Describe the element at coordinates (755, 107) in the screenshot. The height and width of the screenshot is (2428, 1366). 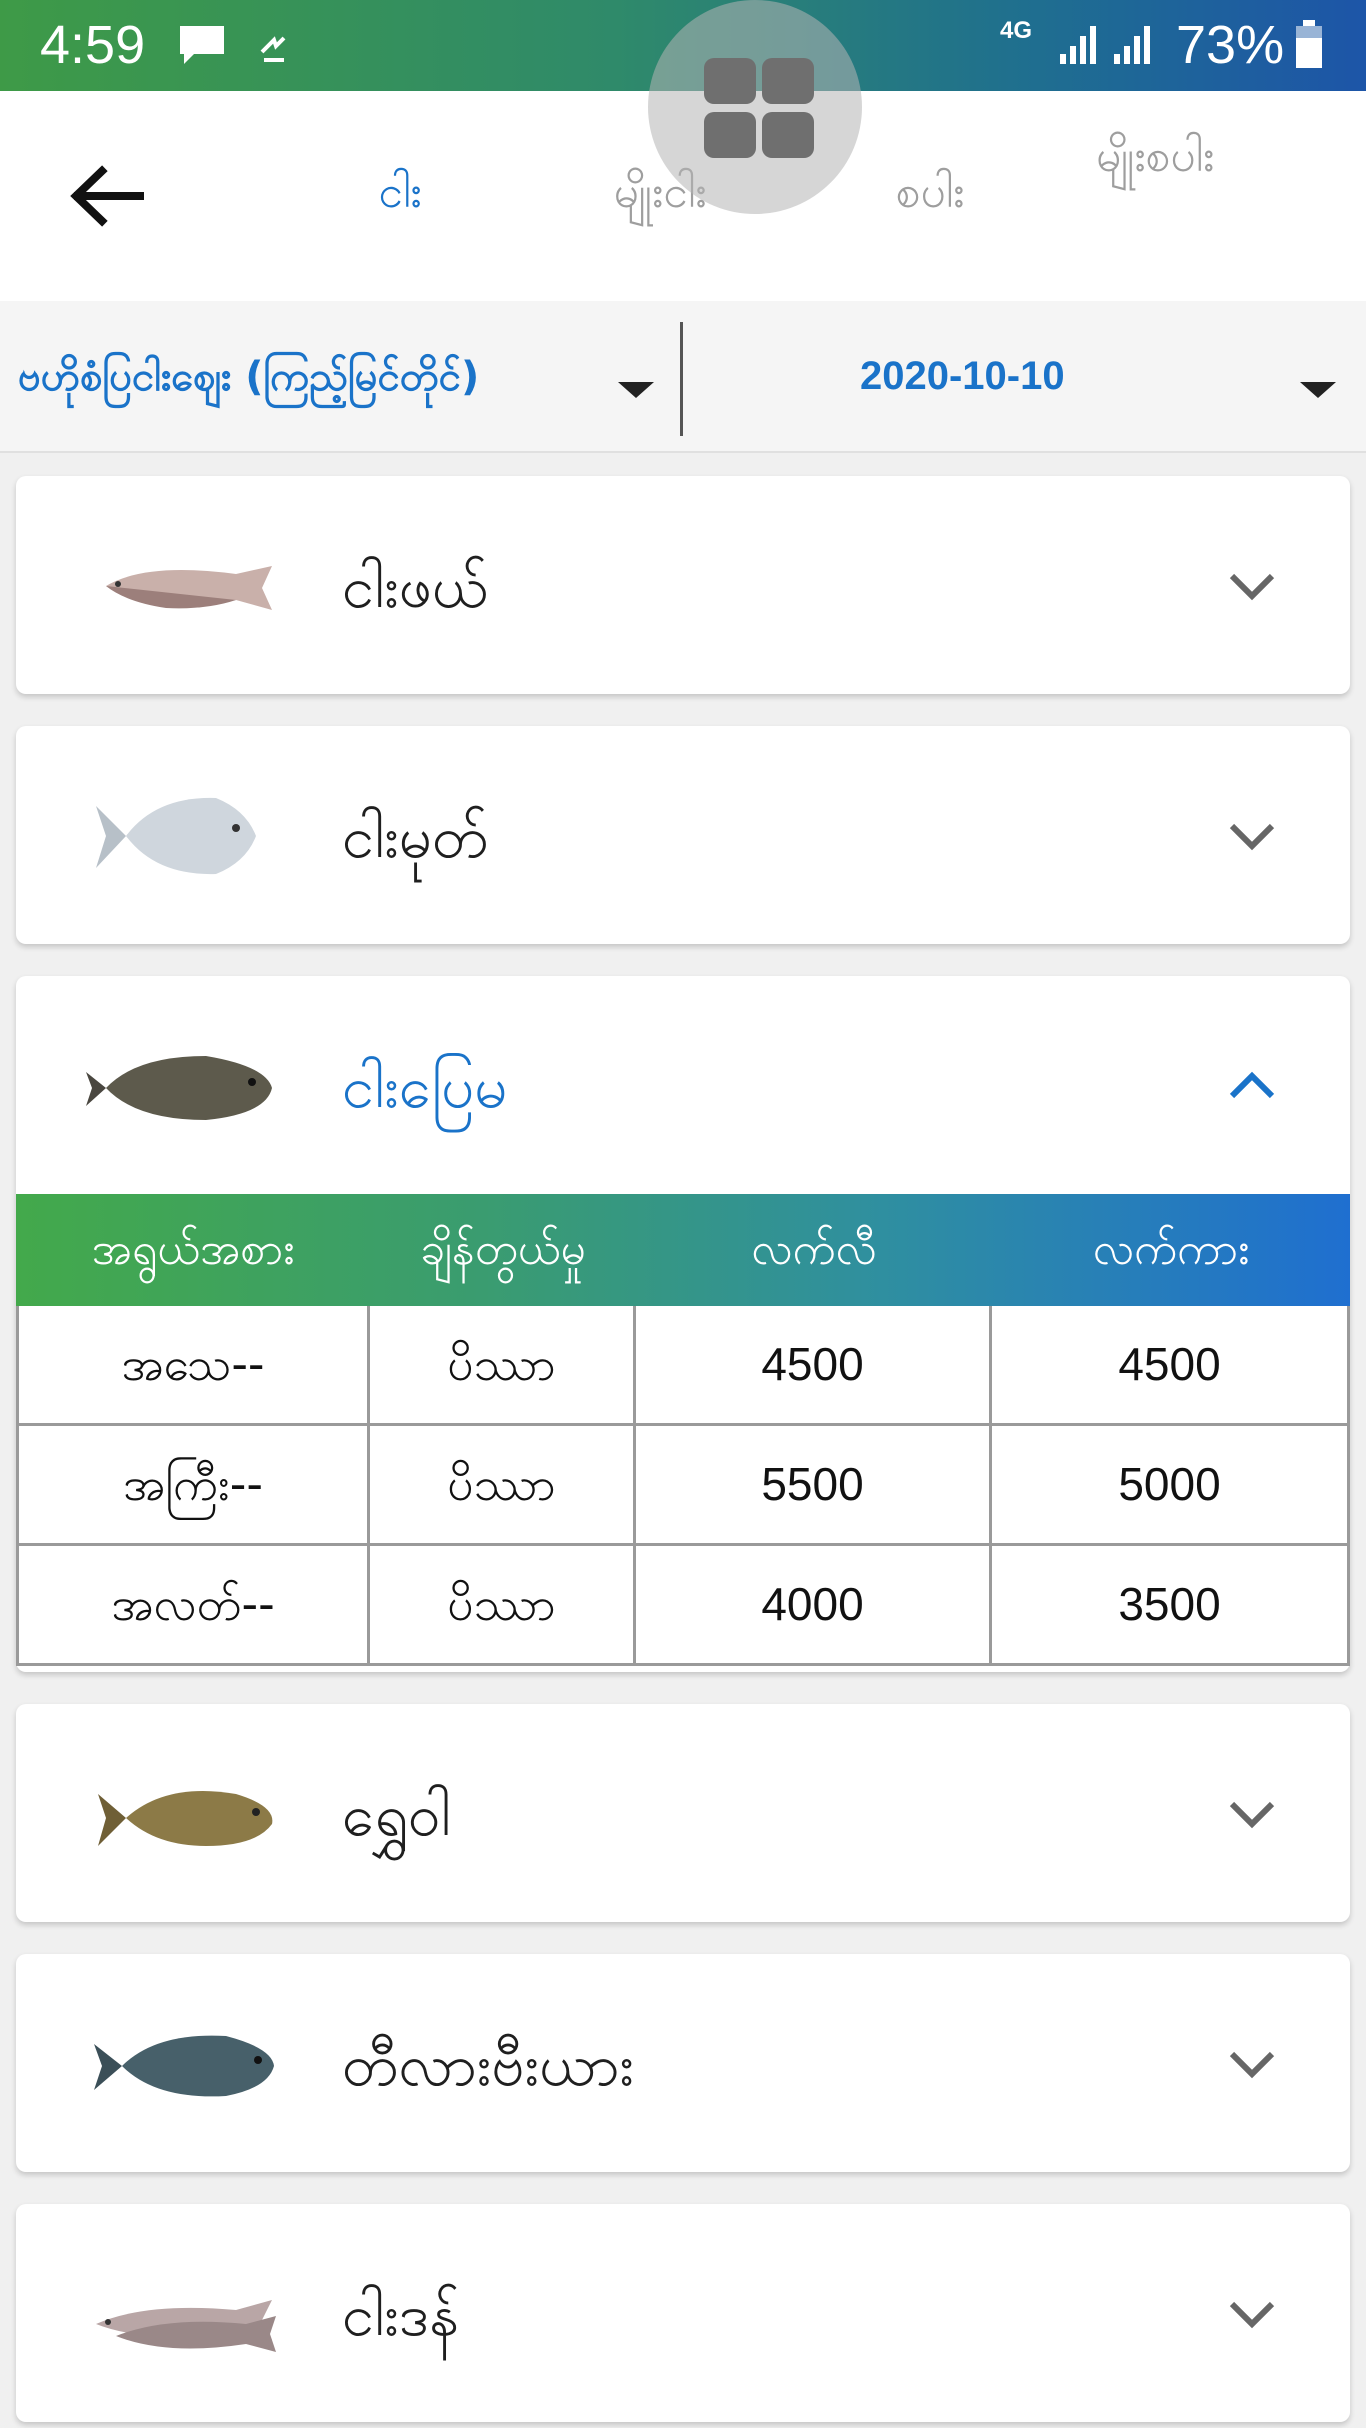
I see `grid-menu-icon` at that location.